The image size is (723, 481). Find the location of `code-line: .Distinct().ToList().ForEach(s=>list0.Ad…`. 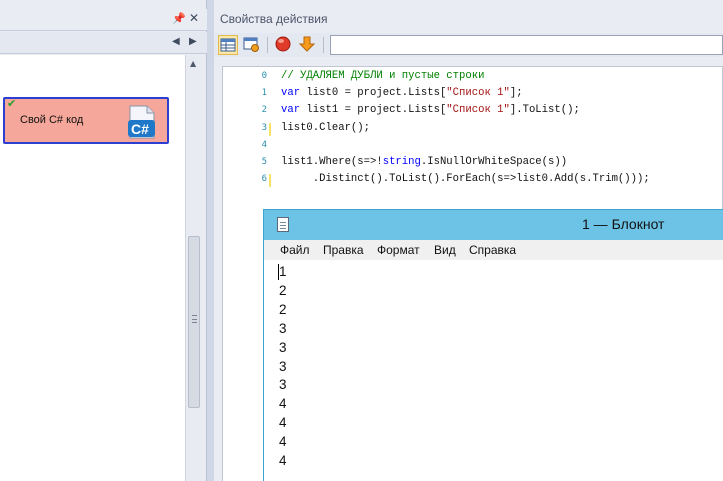

code-line: .Distinct().ToList().ForEach(s=>list0.Ad… is located at coordinates (465, 179).